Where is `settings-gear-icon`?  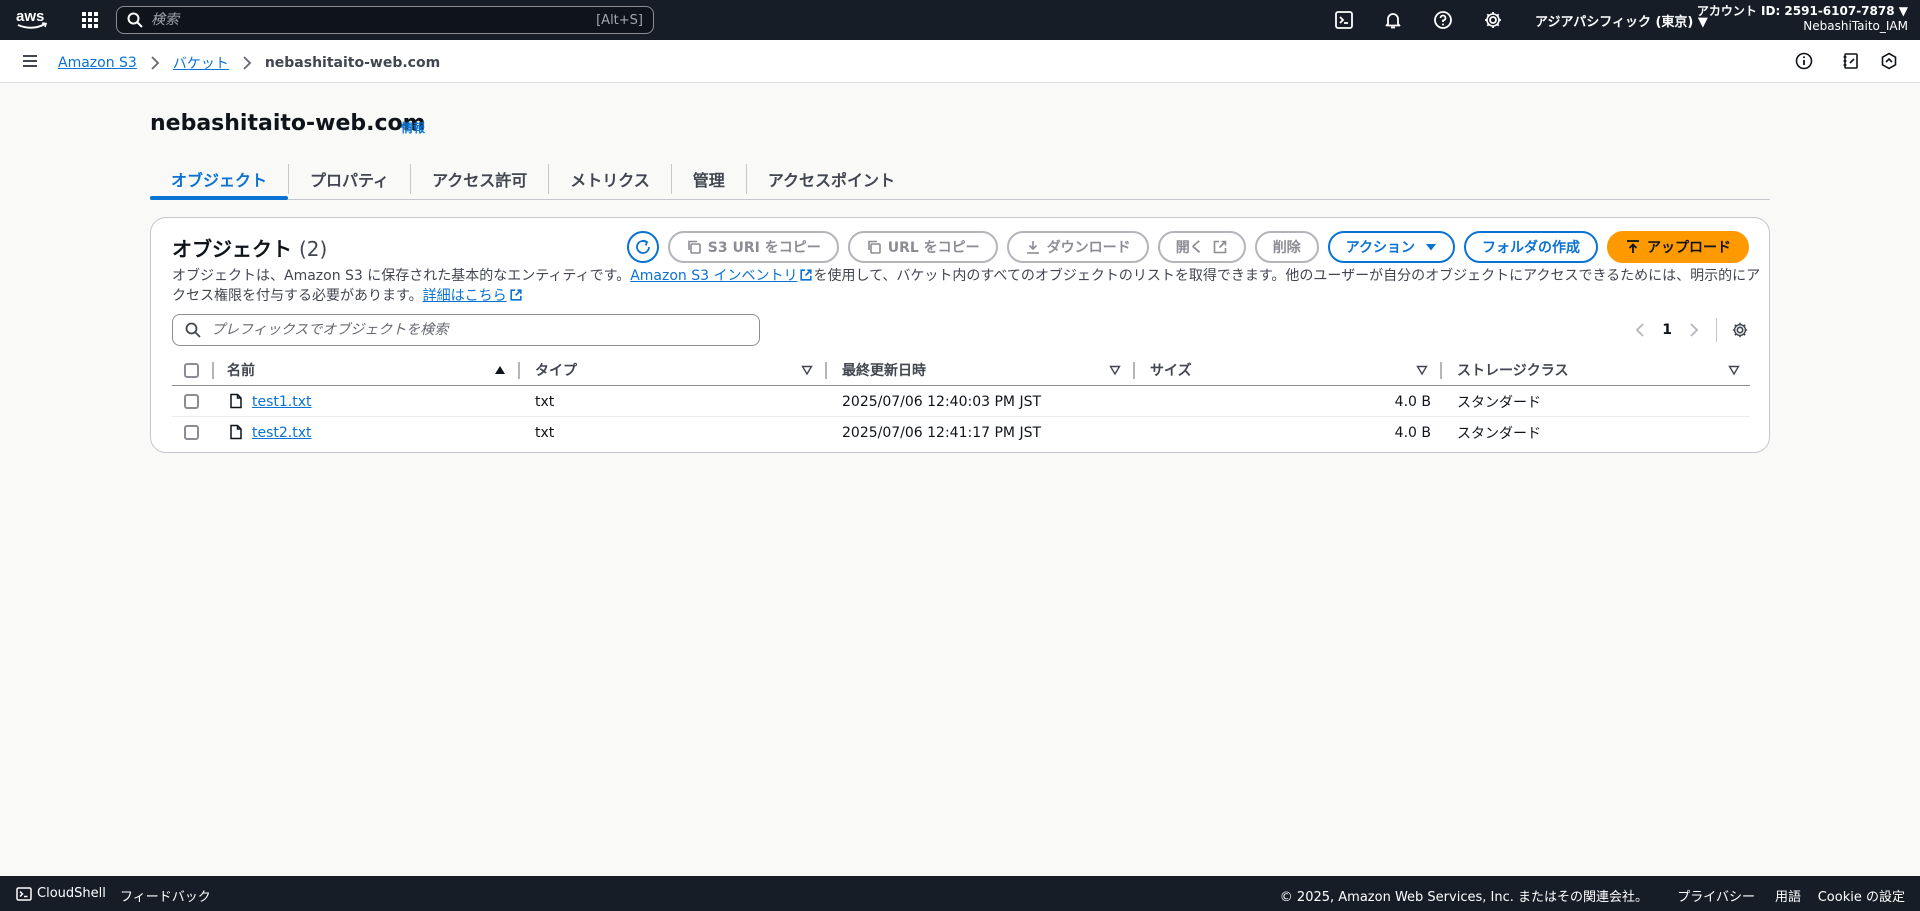 settings-gear-icon is located at coordinates (1493, 20).